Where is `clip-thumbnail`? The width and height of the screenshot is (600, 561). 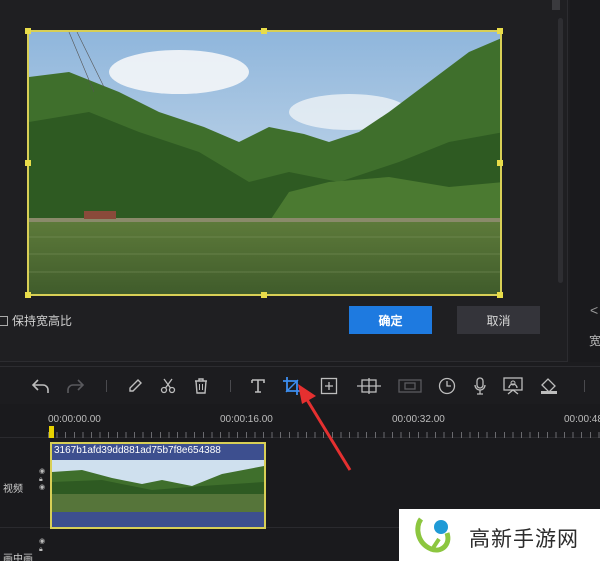 clip-thumbnail is located at coordinates (158, 486).